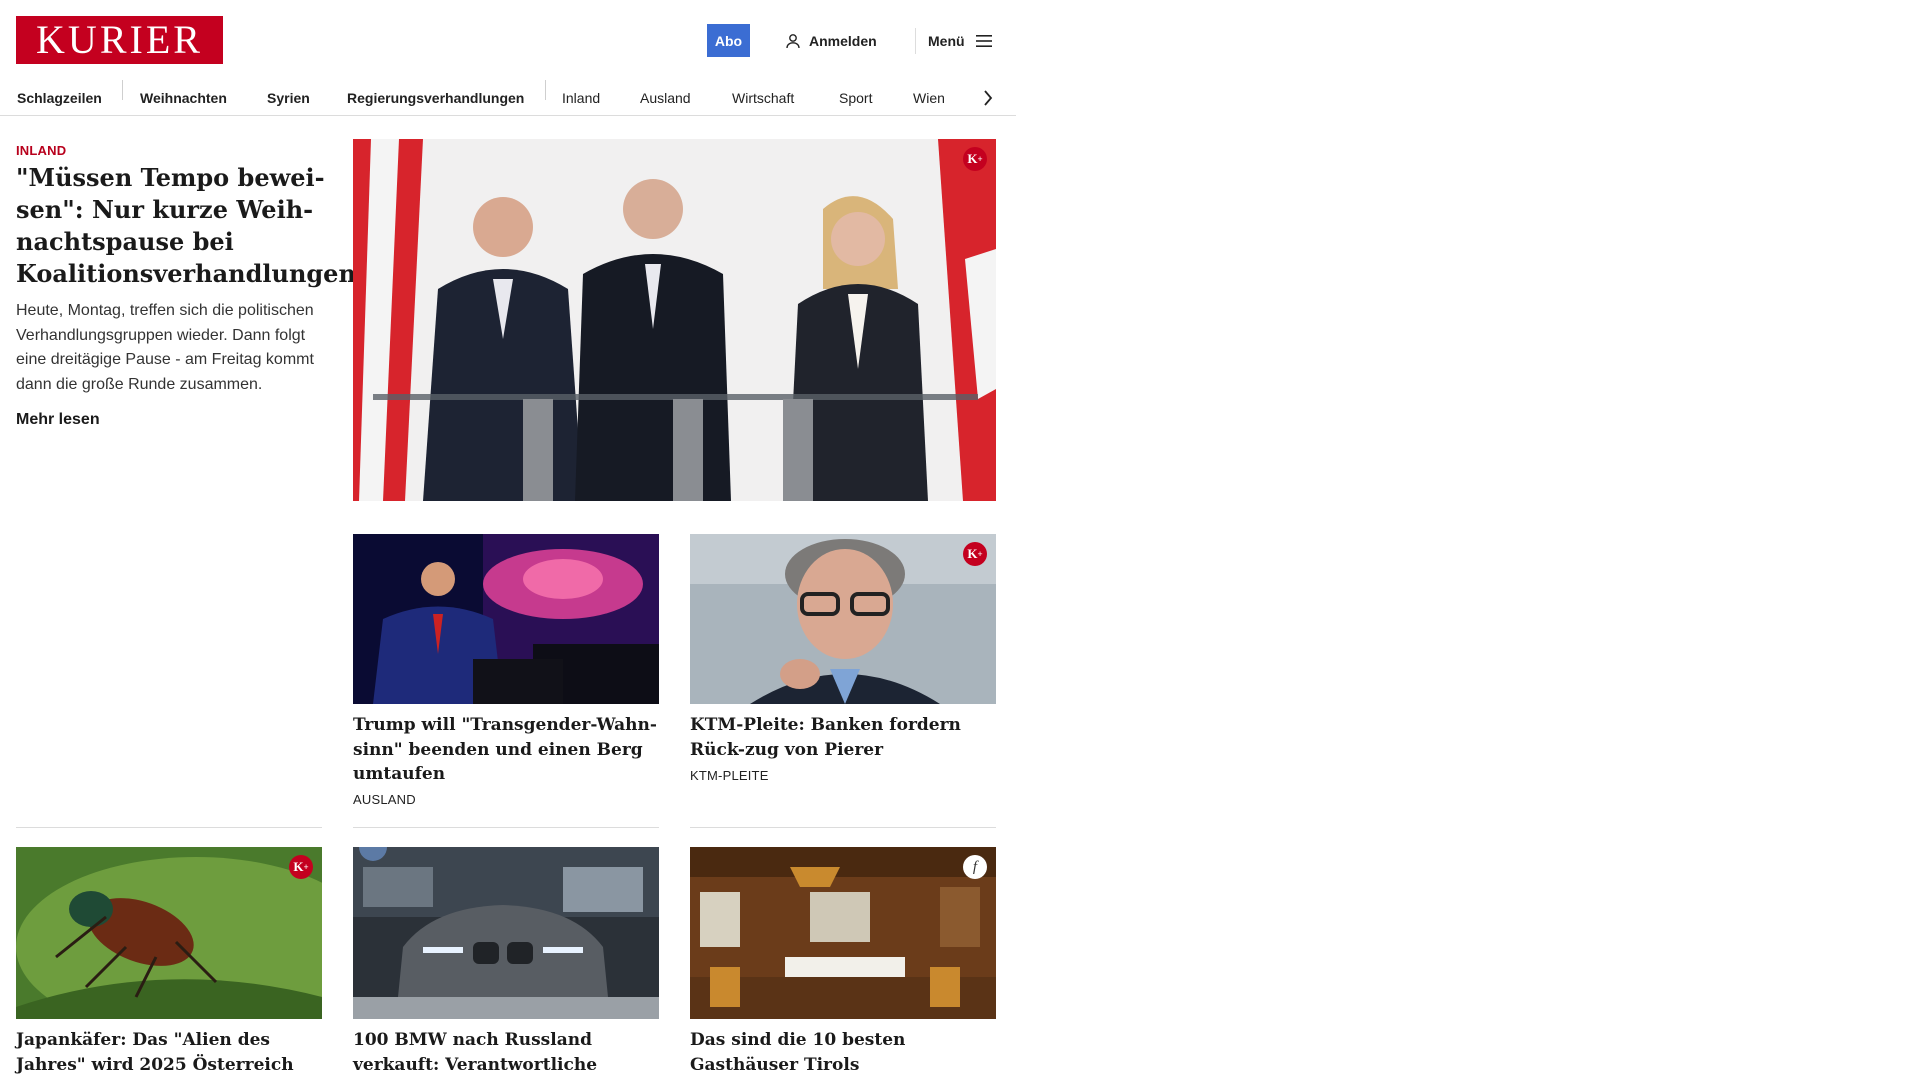  Describe the element at coordinates (728, 40) in the screenshot. I see `abo-button: Abo` at that location.